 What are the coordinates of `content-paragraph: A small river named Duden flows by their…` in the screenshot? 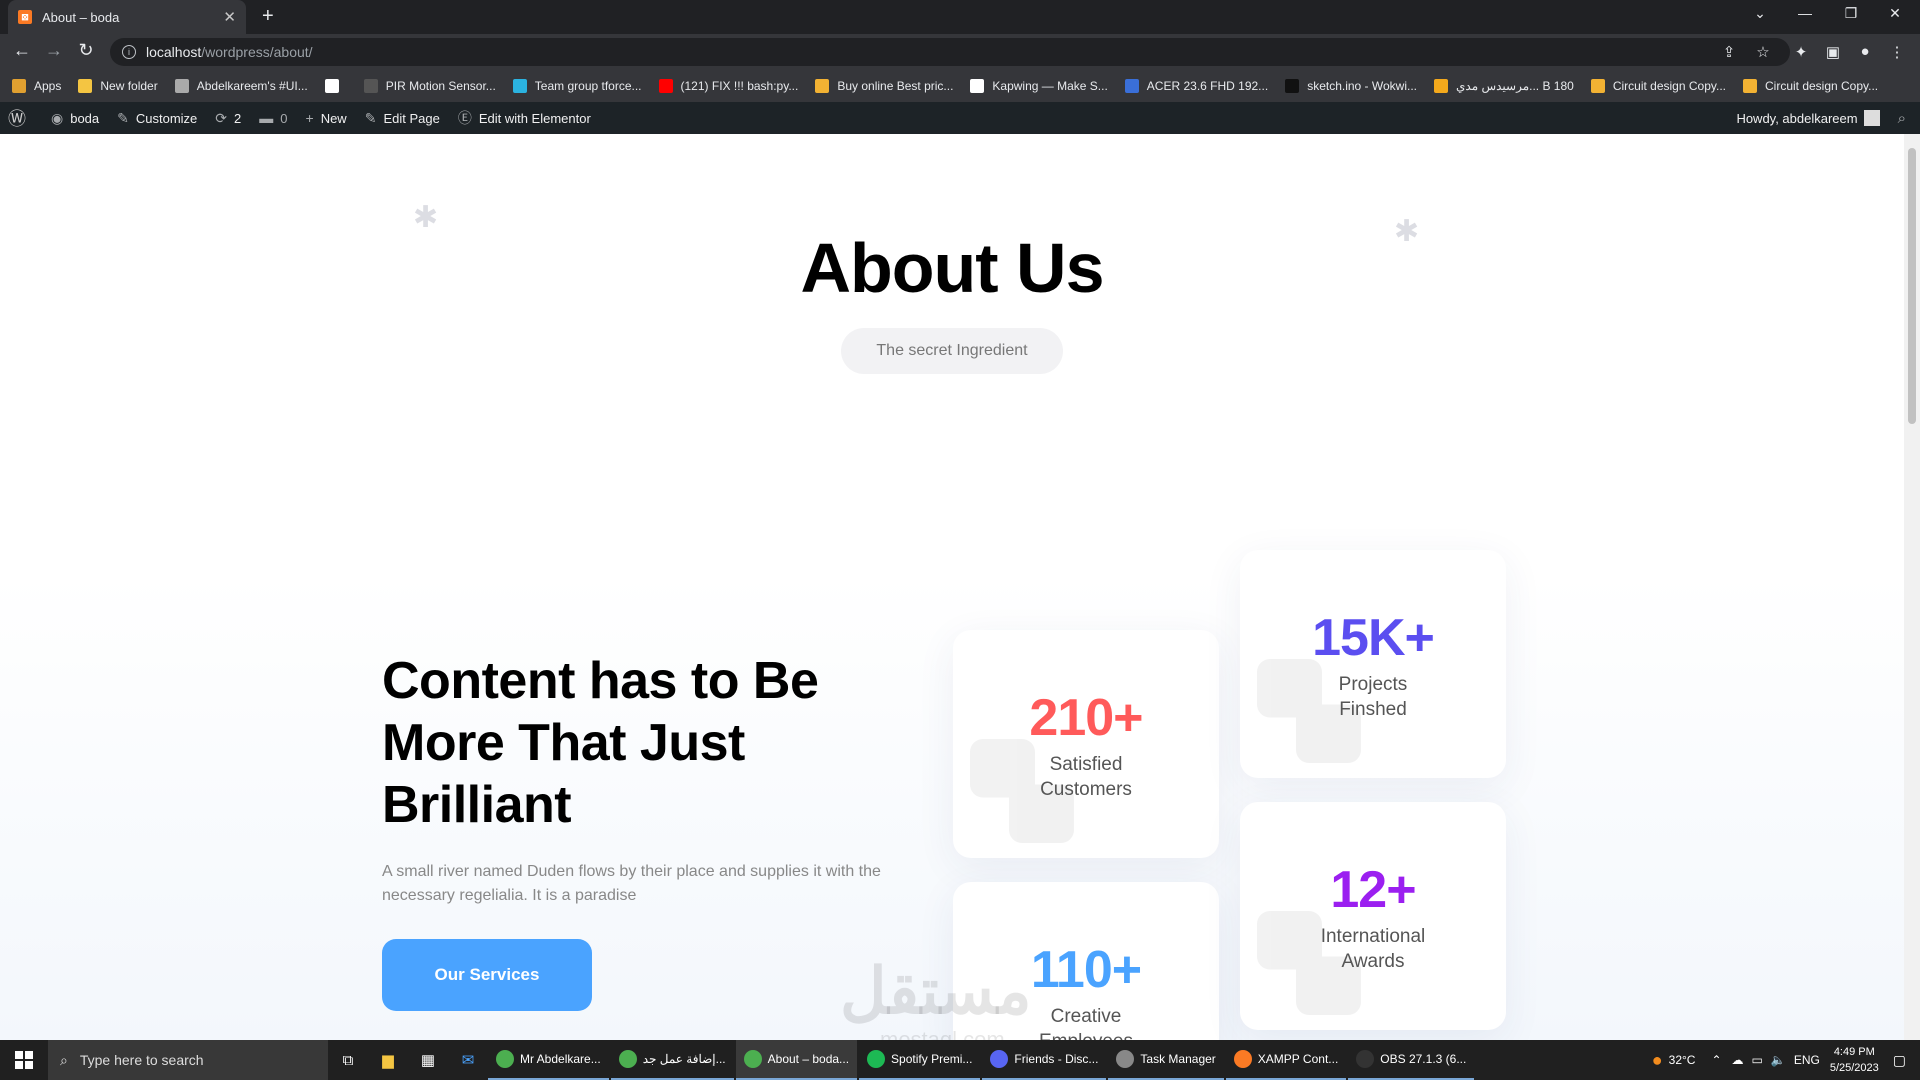 It's located at (631, 883).